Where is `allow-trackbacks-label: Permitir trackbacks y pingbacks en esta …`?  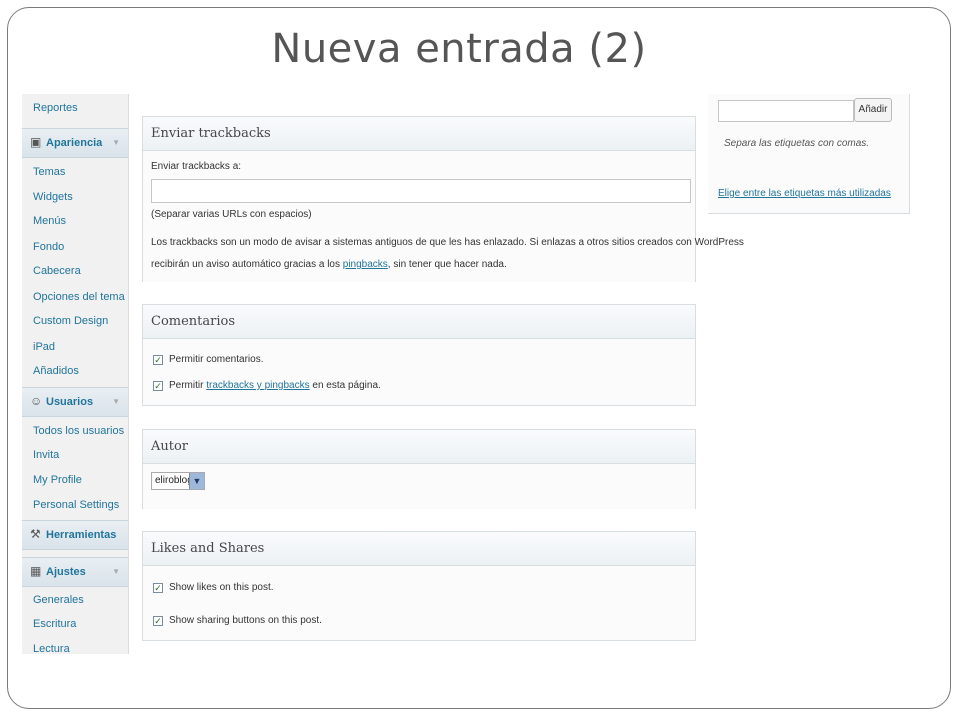 allow-trackbacks-label: Permitir trackbacks y pingbacks en esta … is located at coordinates (275, 385).